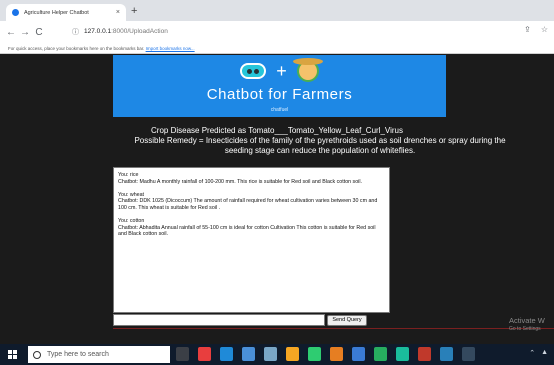 This screenshot has width=554, height=365. I want to click on watermark-subtitle: Go to Settings, so click(525, 329).